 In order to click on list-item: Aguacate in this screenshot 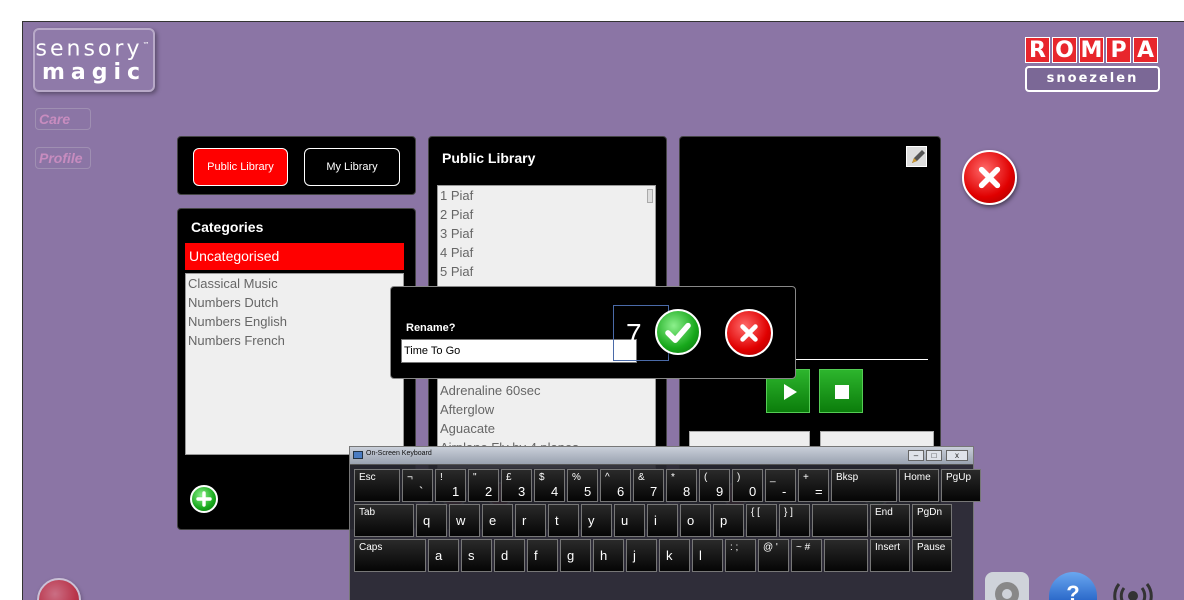, I will do `click(546, 428)`.